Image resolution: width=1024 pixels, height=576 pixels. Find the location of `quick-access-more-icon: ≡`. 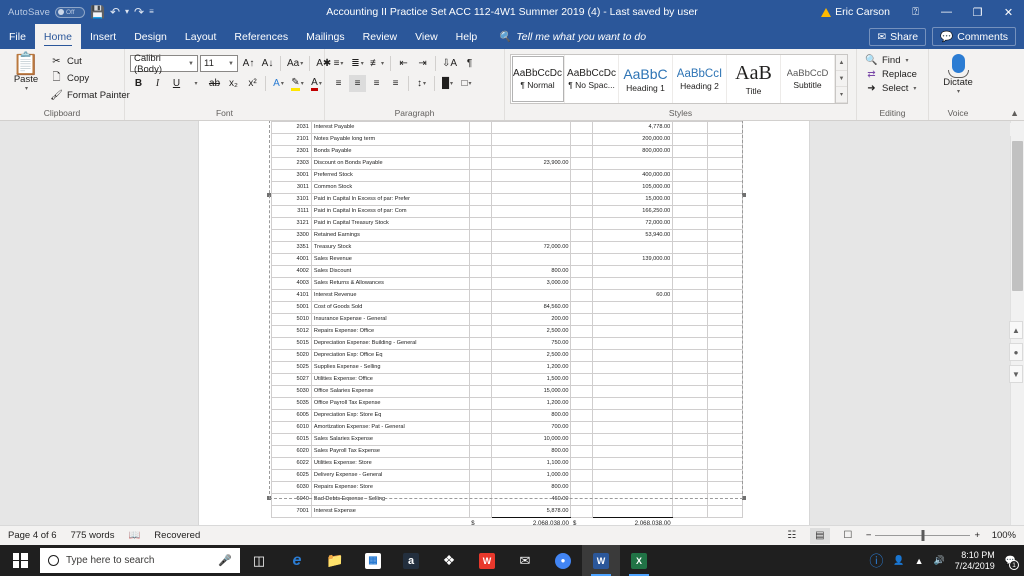

quick-access-more-icon: ≡ is located at coordinates (151, 12).